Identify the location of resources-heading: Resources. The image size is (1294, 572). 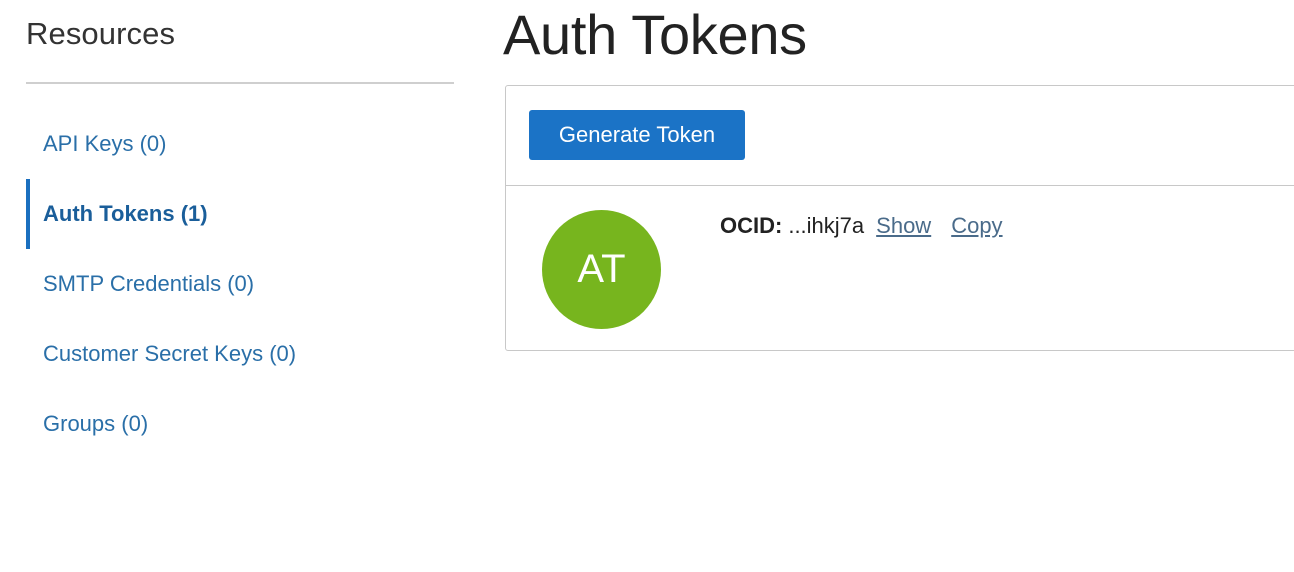
(101, 33).